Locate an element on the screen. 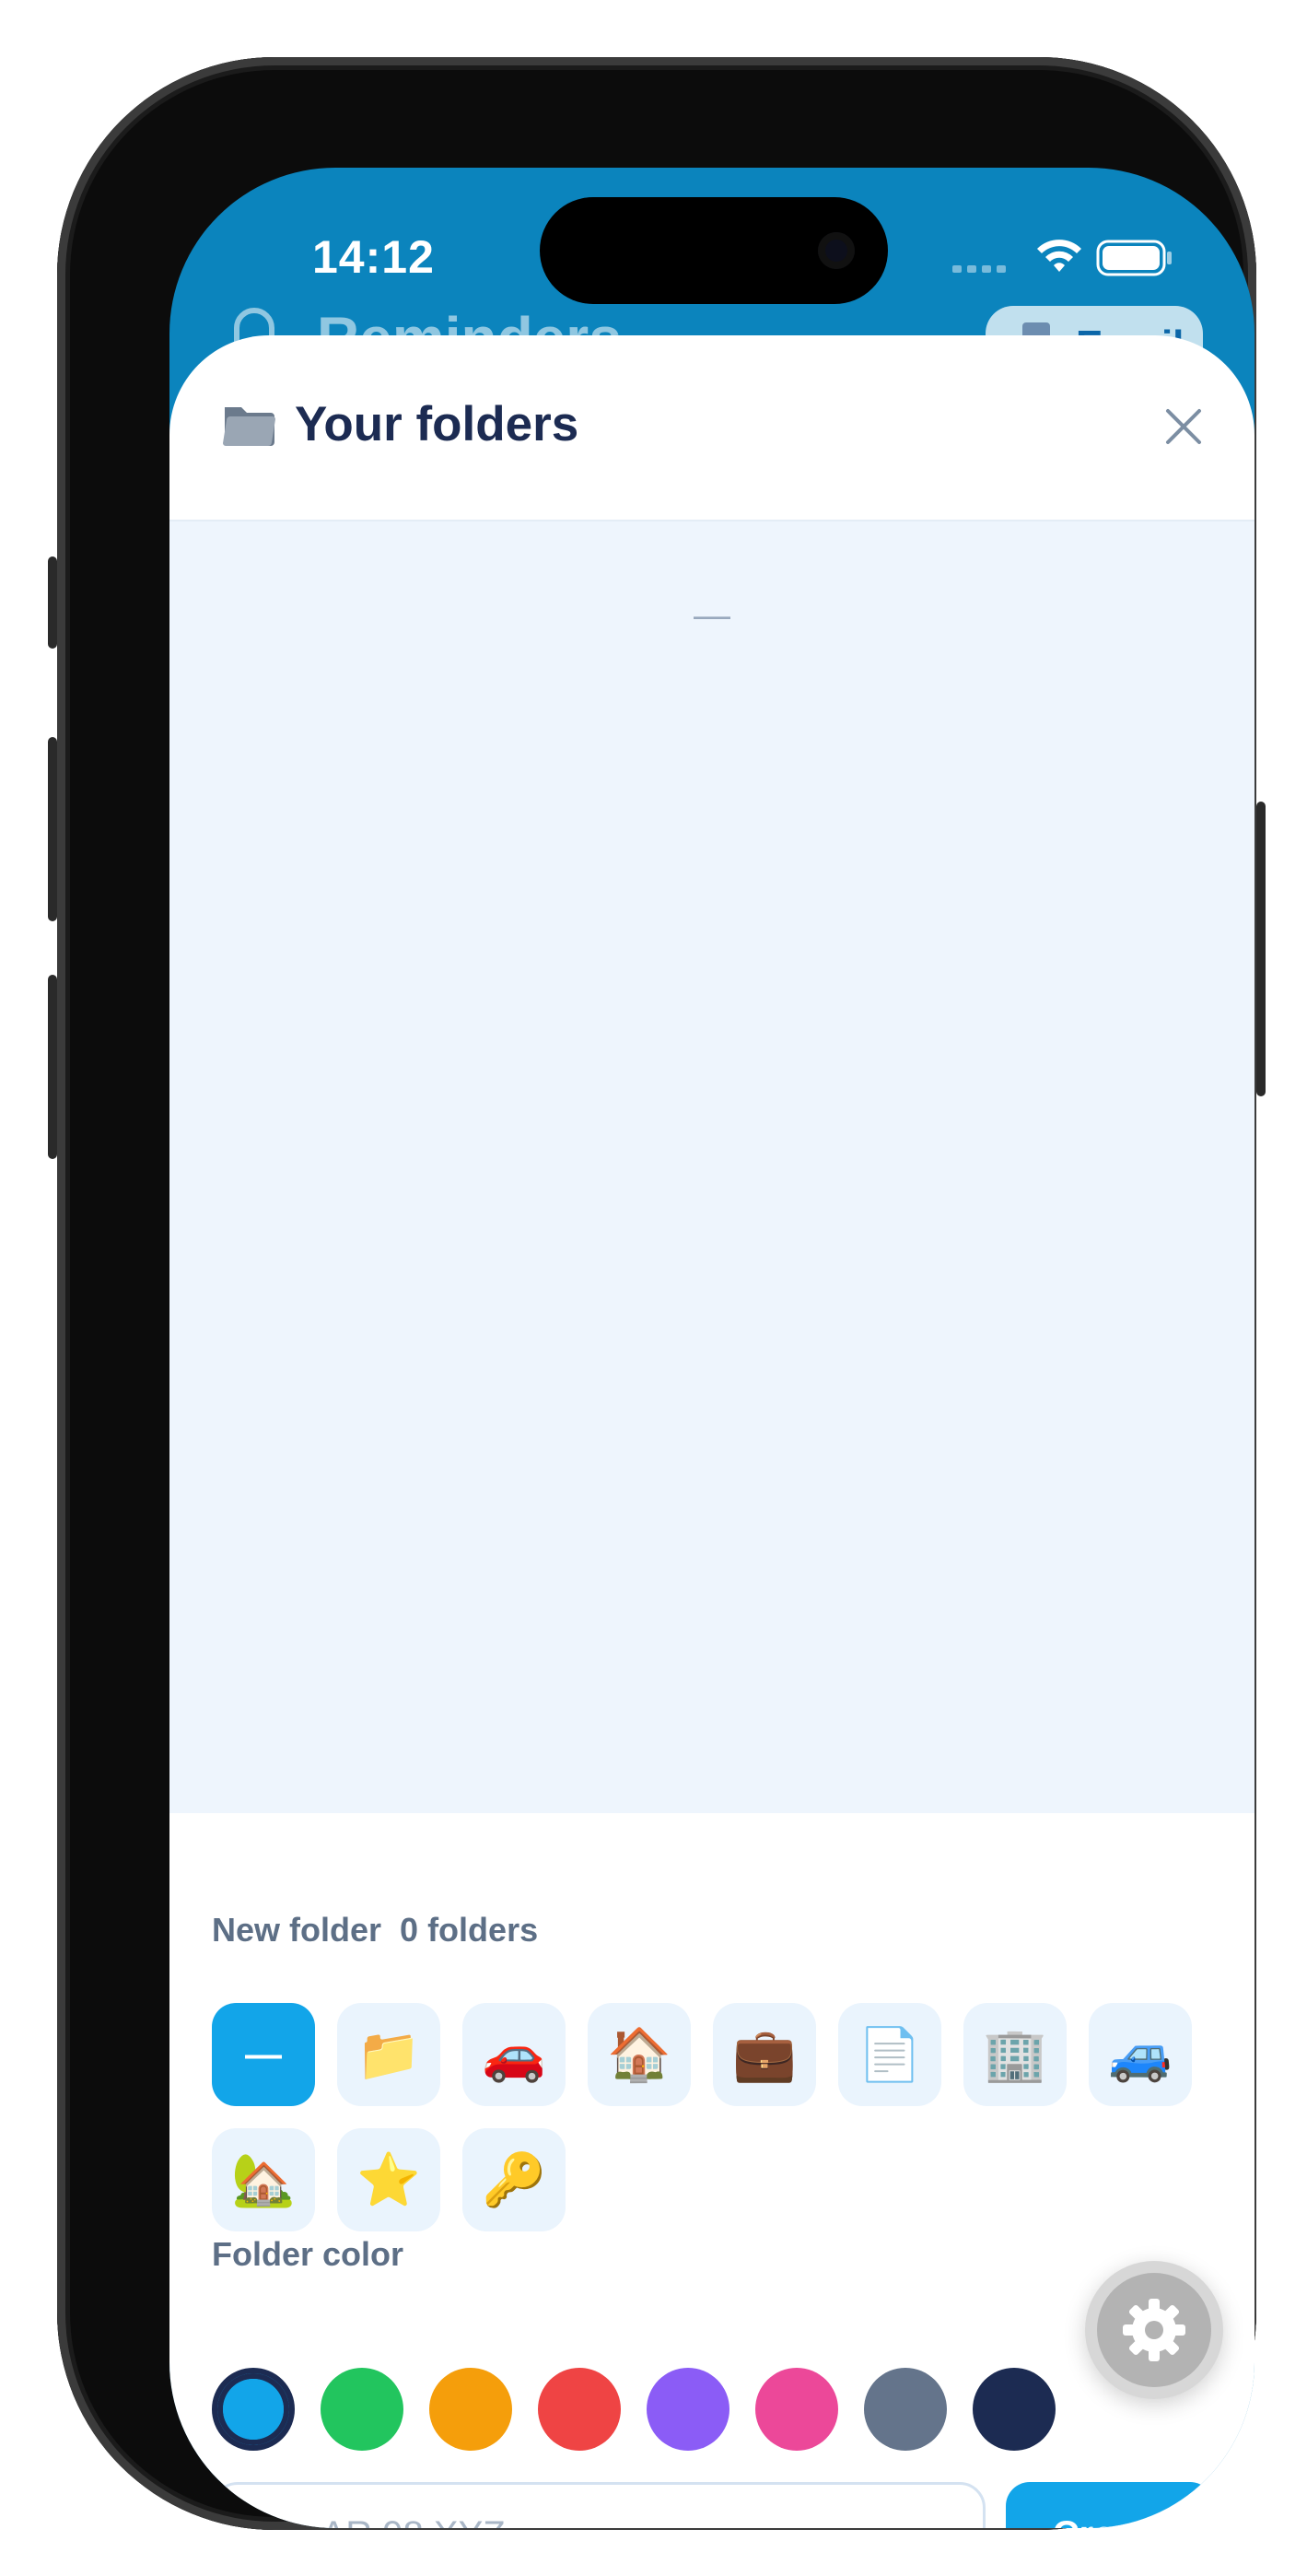 This screenshot has height=2576, width=1307. settings-button-inner is located at coordinates (1154, 2330).